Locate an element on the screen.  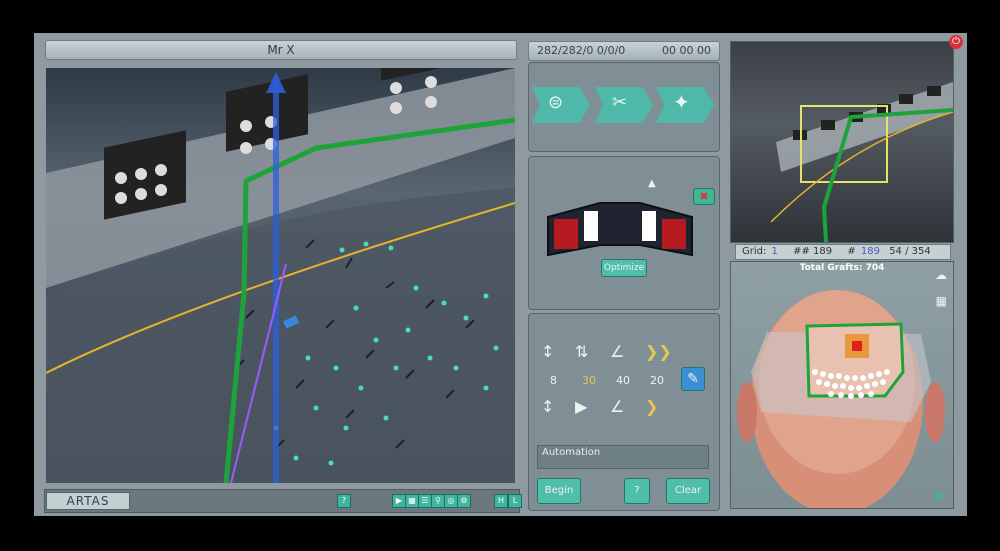
total-grafts-label: Total Grafts: 704 is located at coordinates (842, 268).